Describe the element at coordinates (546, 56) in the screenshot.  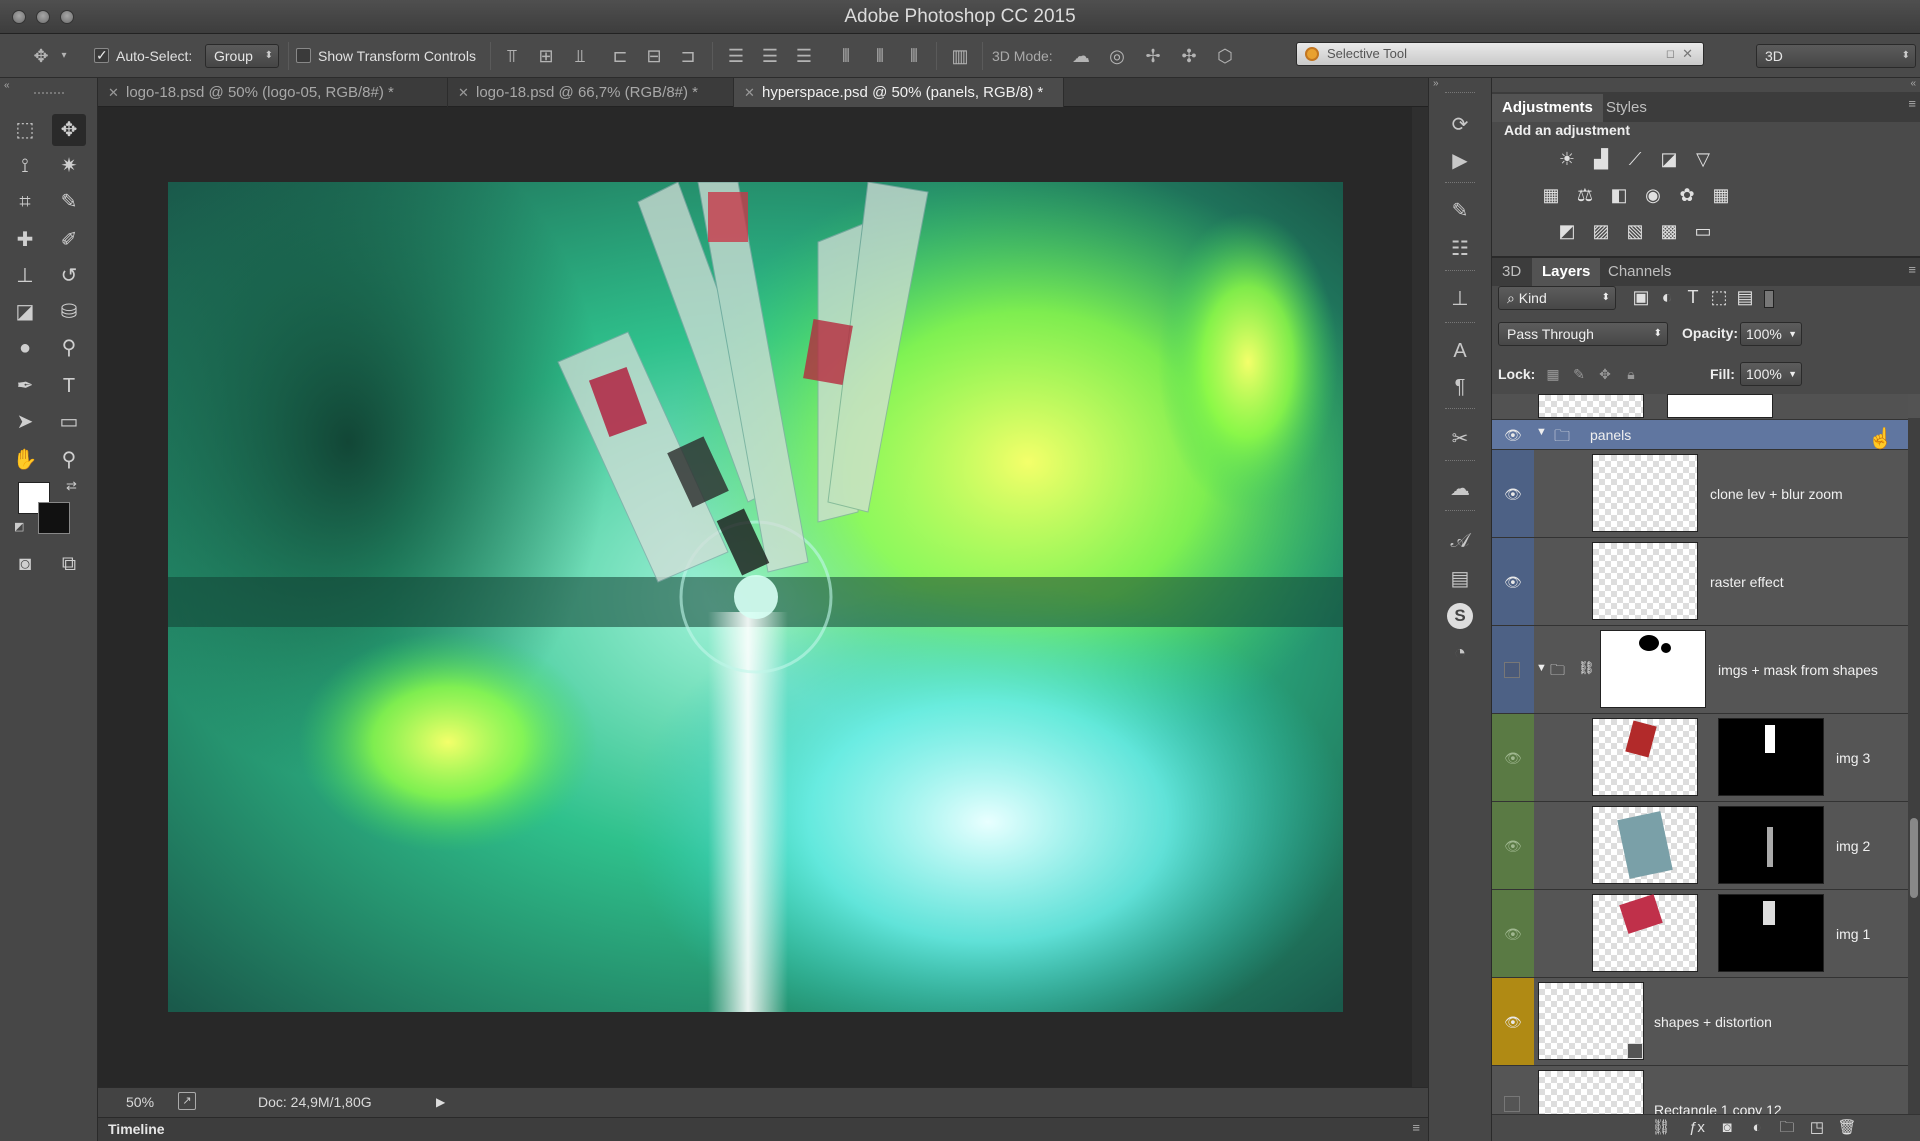
I see `align-vcenter-icon: ⊞` at that location.